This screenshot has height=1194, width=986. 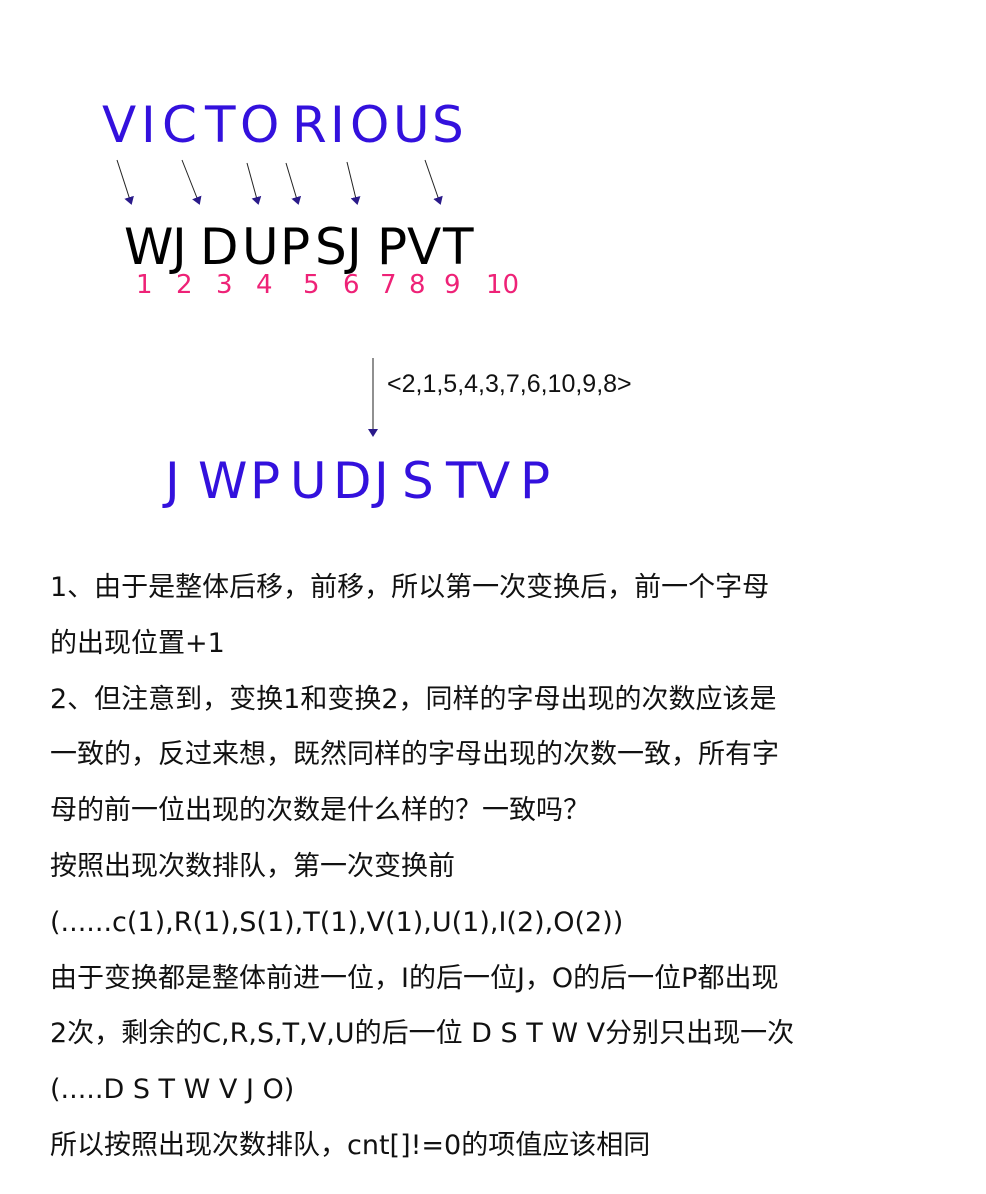 I want to click on source-letter: S, so click(x=448, y=125).